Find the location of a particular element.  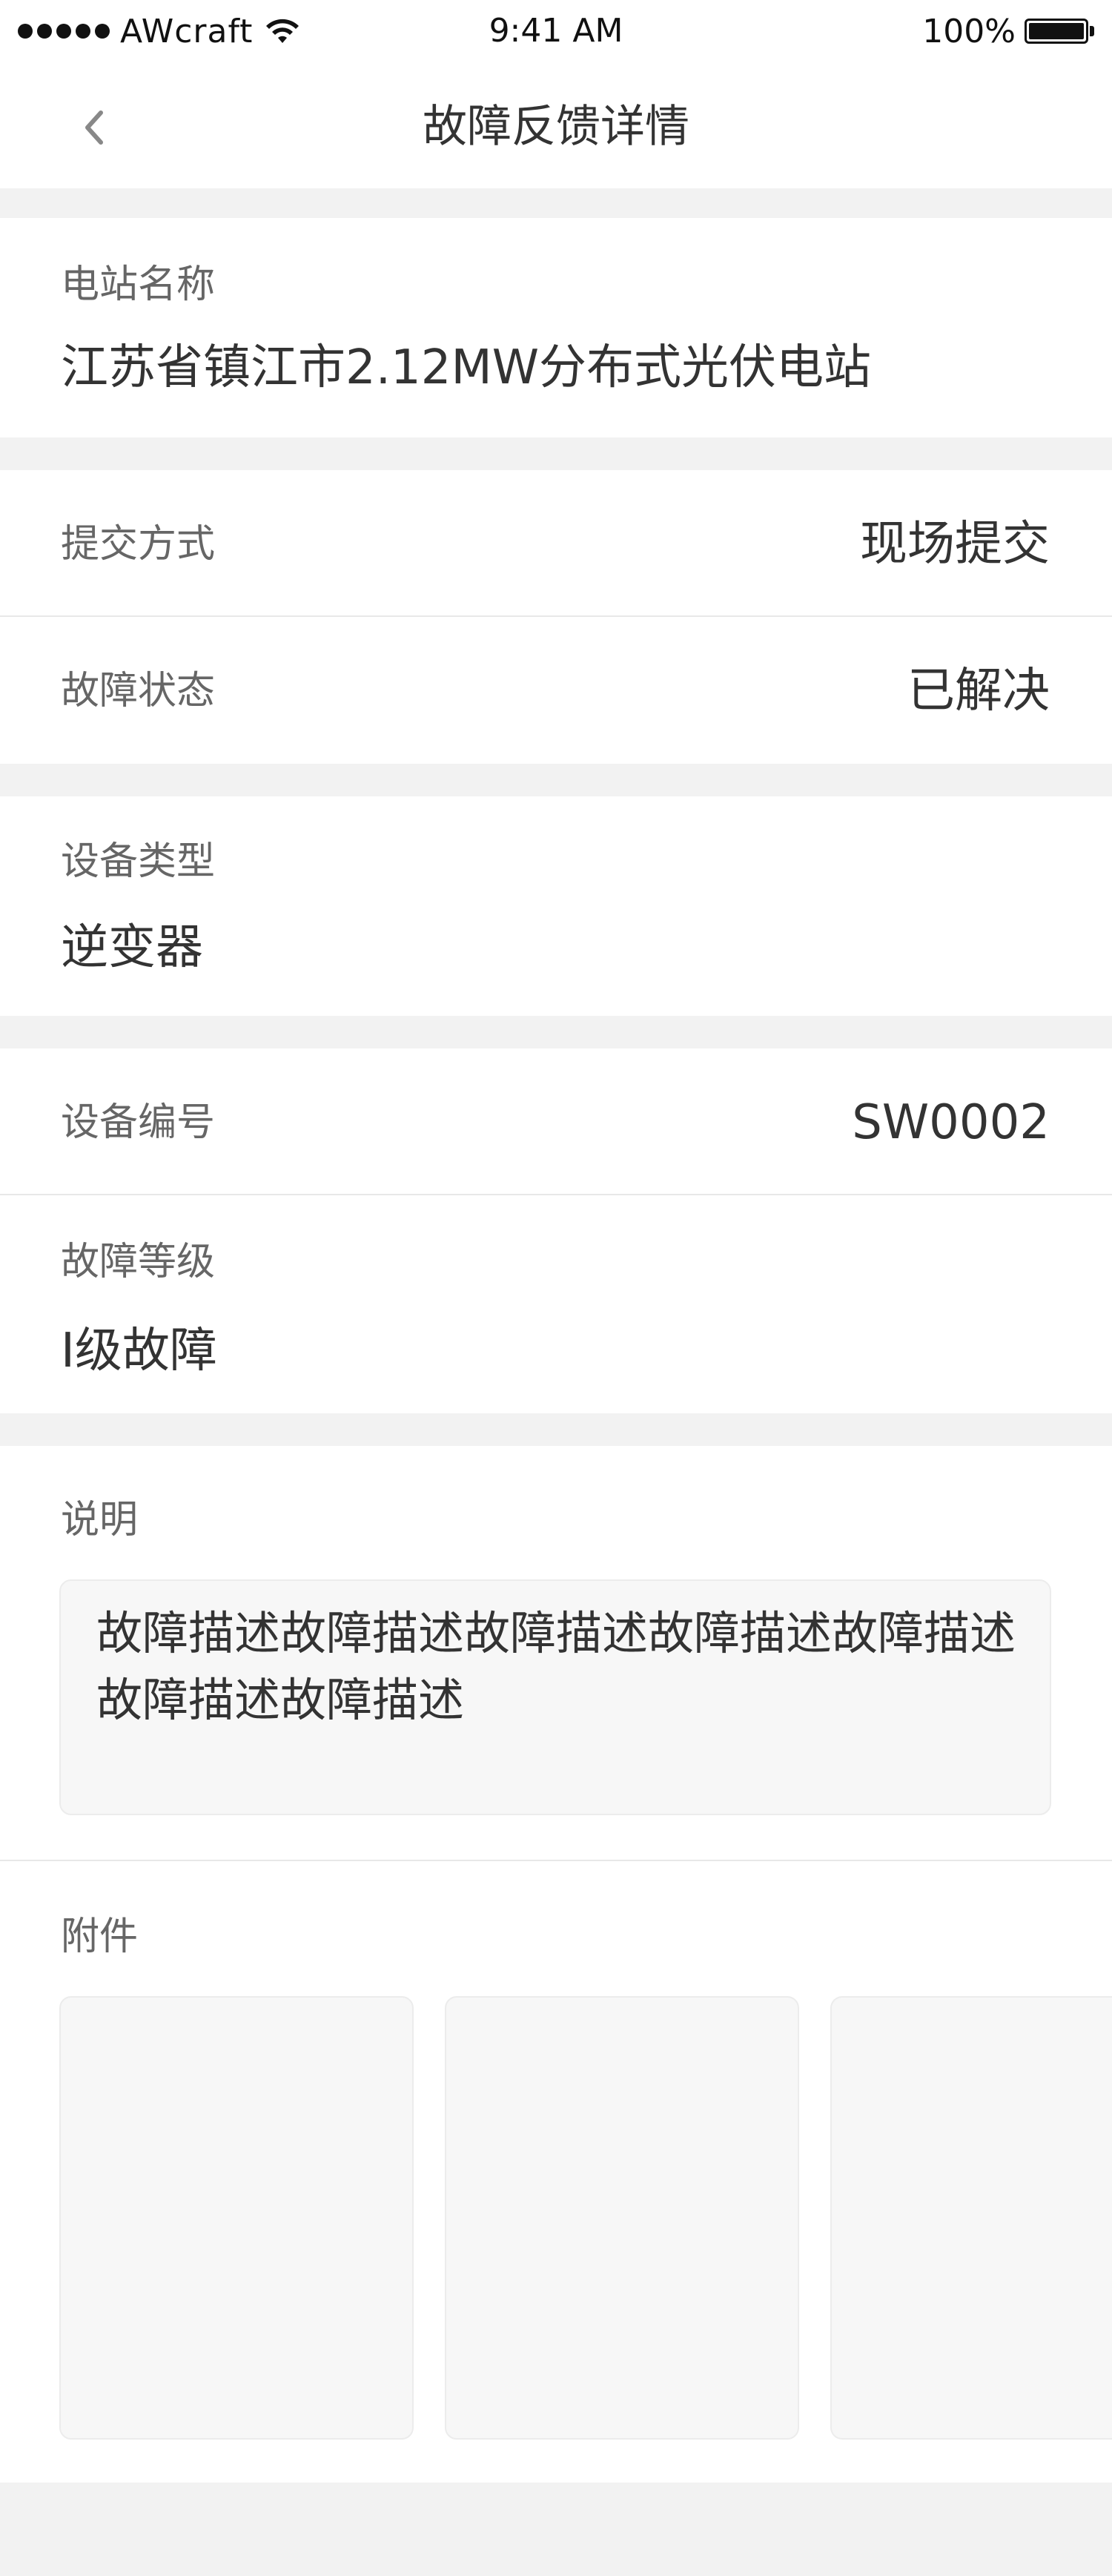

chevron-left-icon is located at coordinates (95, 127).